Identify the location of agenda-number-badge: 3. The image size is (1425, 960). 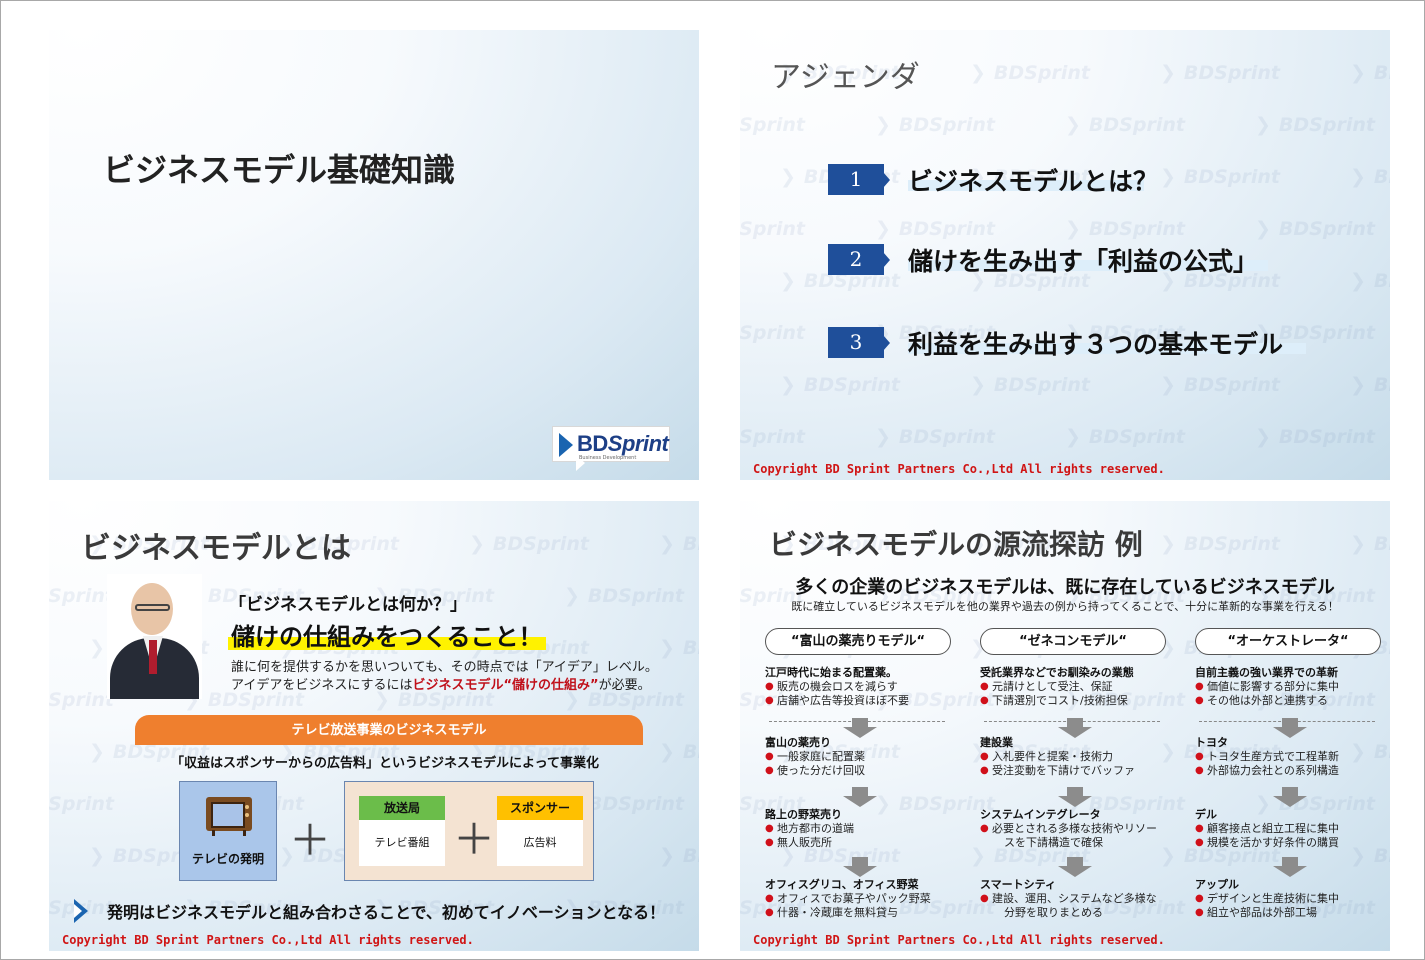
(859, 342).